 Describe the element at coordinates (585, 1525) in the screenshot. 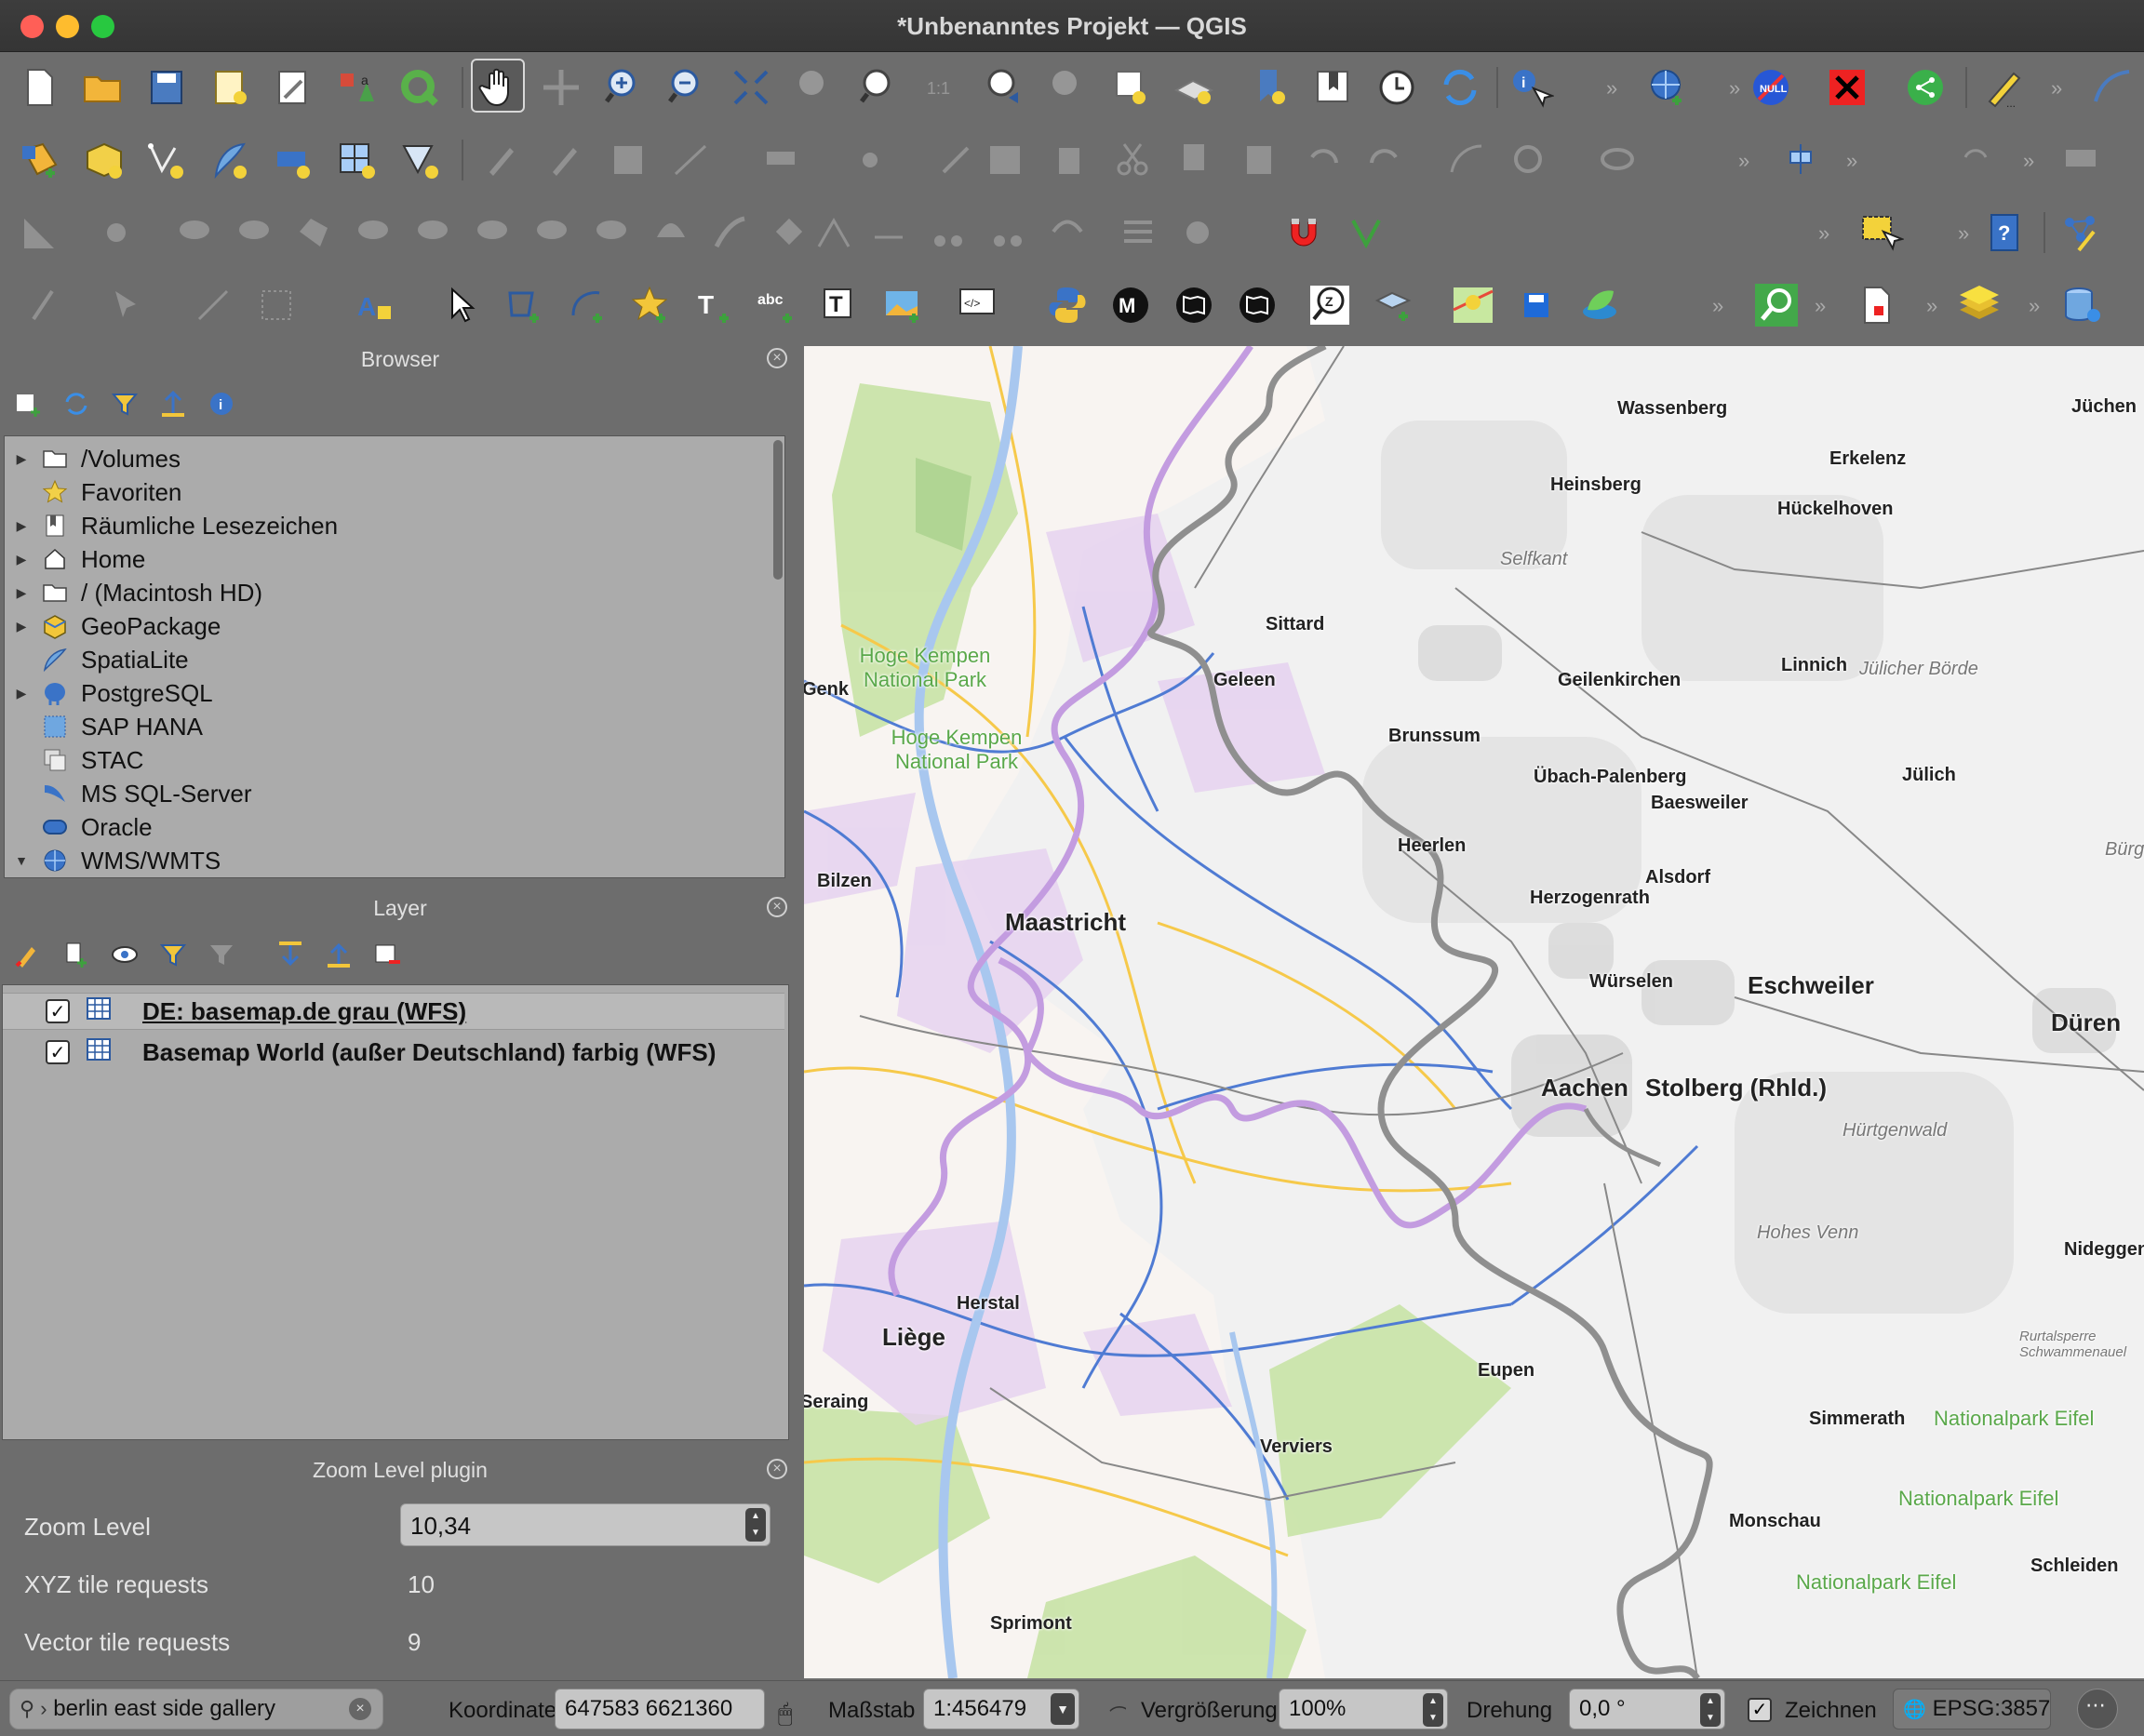

I see `zoom-level-spinbox: 10,34 ▲ ▼` at that location.